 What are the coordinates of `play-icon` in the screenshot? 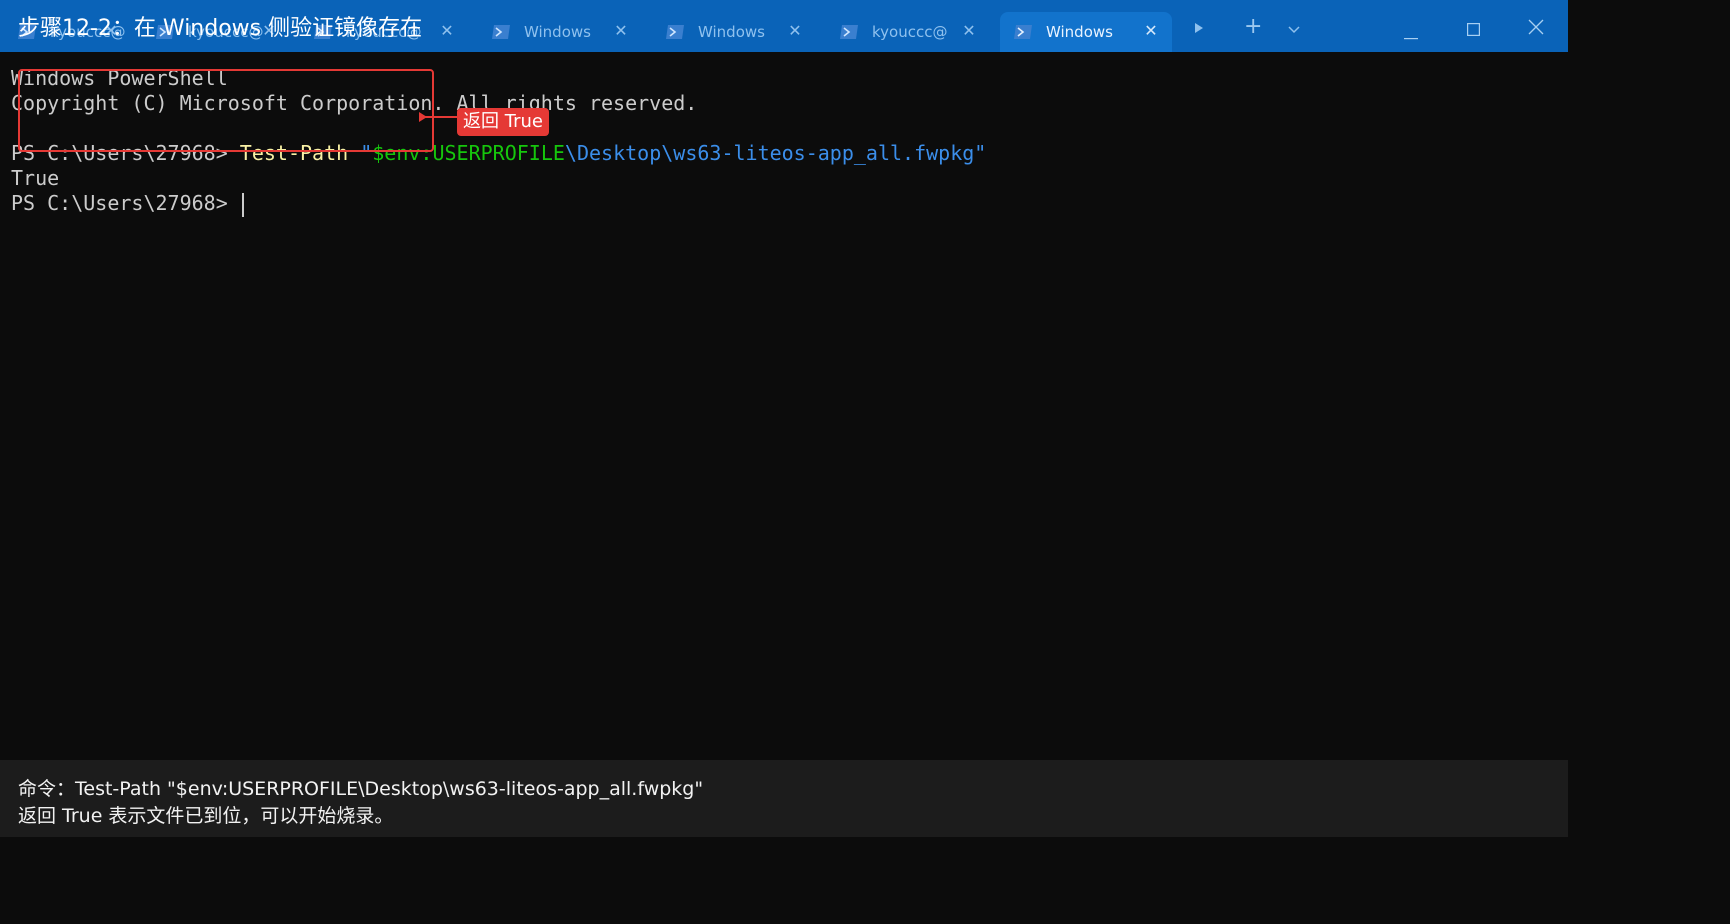 It's located at (1199, 30).